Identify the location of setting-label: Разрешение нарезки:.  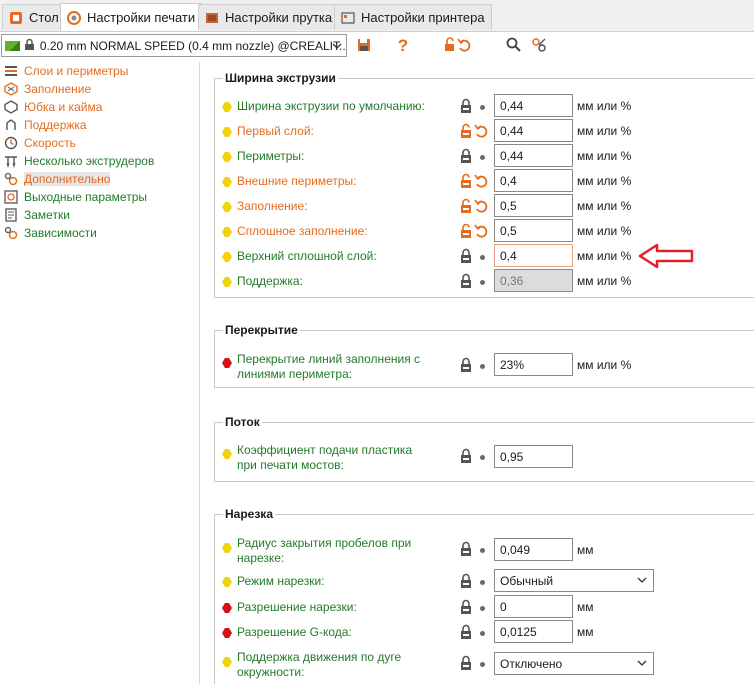
(297, 607).